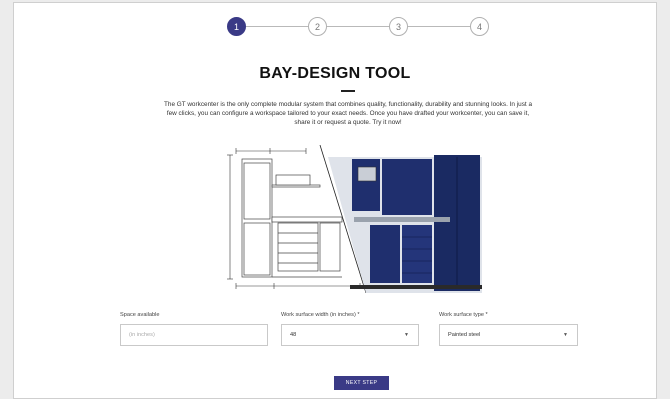 This screenshot has height=399, width=670. I want to click on workcenter-illustration, so click(354, 219).